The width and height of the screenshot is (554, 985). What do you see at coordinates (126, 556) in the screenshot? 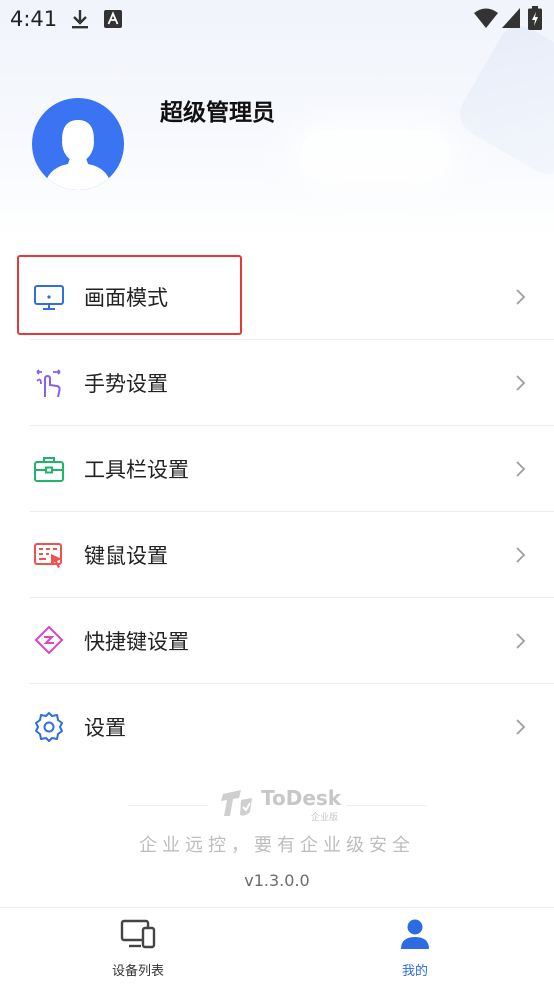
I see `menu-item-label: 键鼠设置` at bounding box center [126, 556].